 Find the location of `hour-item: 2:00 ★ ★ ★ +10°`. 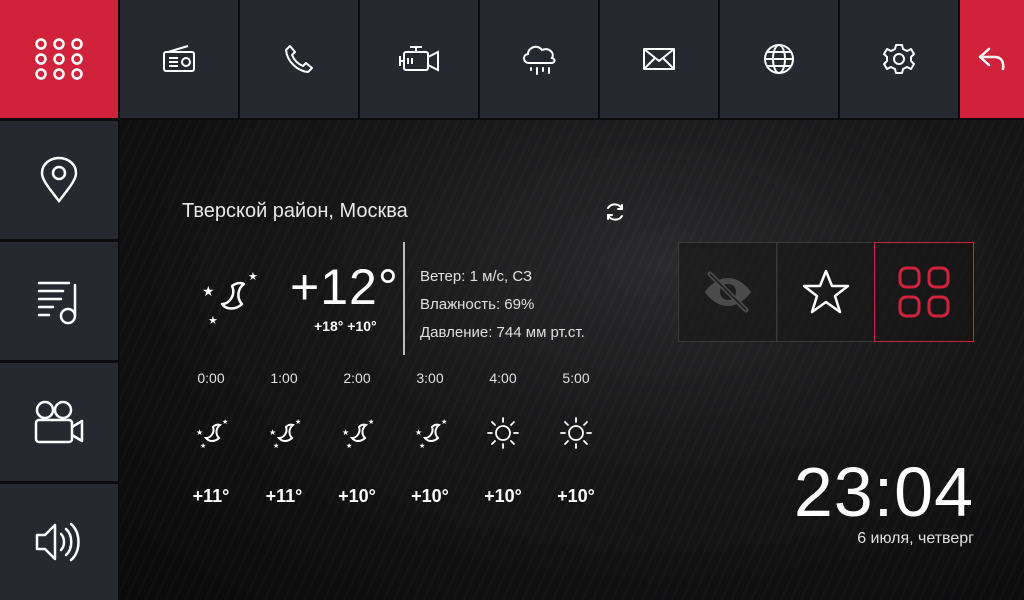

hour-item: 2:00 ★ ★ ★ +10° is located at coordinates (357, 438).